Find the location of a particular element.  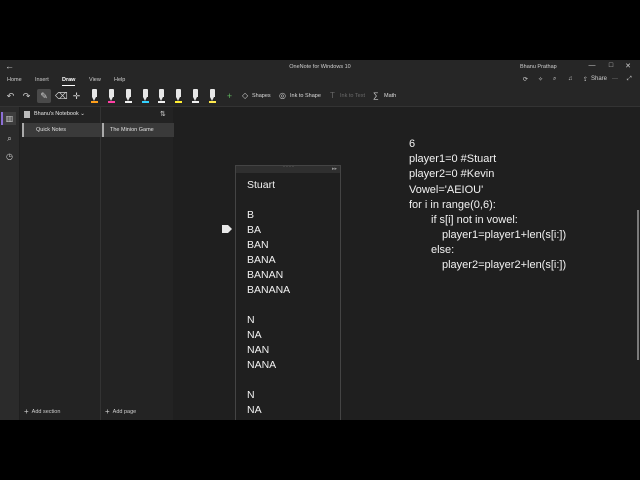

note-line: Stuart is located at coordinates (261, 185).